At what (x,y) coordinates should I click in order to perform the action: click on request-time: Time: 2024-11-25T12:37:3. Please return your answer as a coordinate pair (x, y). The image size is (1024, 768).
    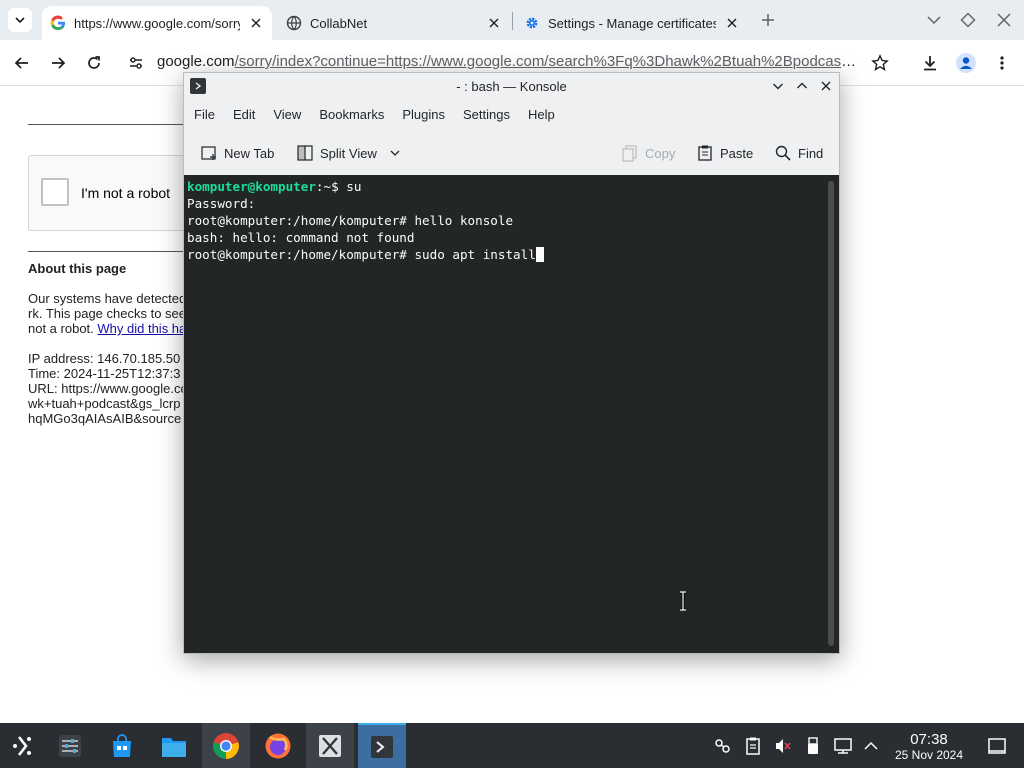
    Looking at the image, I should click on (104, 373).